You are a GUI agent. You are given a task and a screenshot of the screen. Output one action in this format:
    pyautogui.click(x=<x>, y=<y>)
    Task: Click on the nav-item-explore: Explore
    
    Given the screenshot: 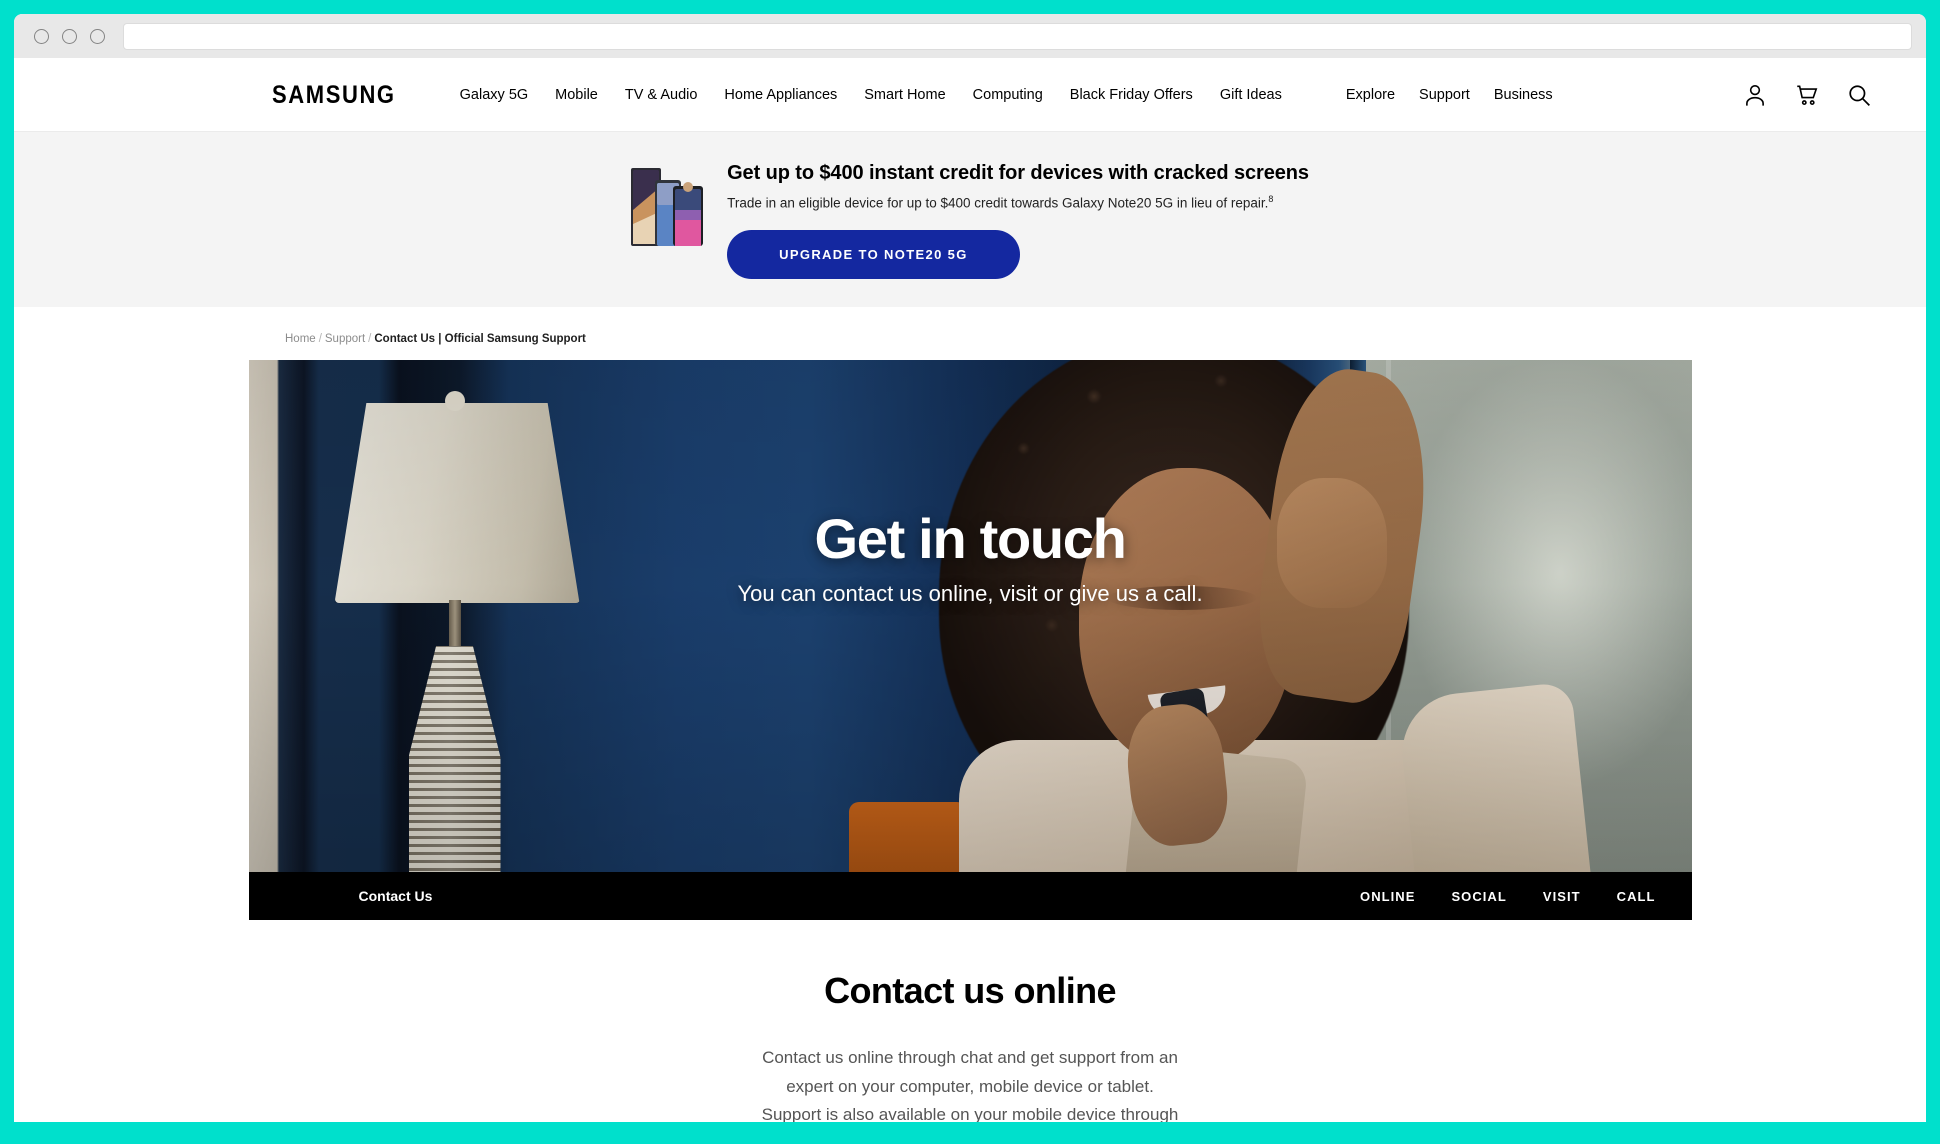 What is the action you would take?
    pyautogui.click(x=1370, y=95)
    